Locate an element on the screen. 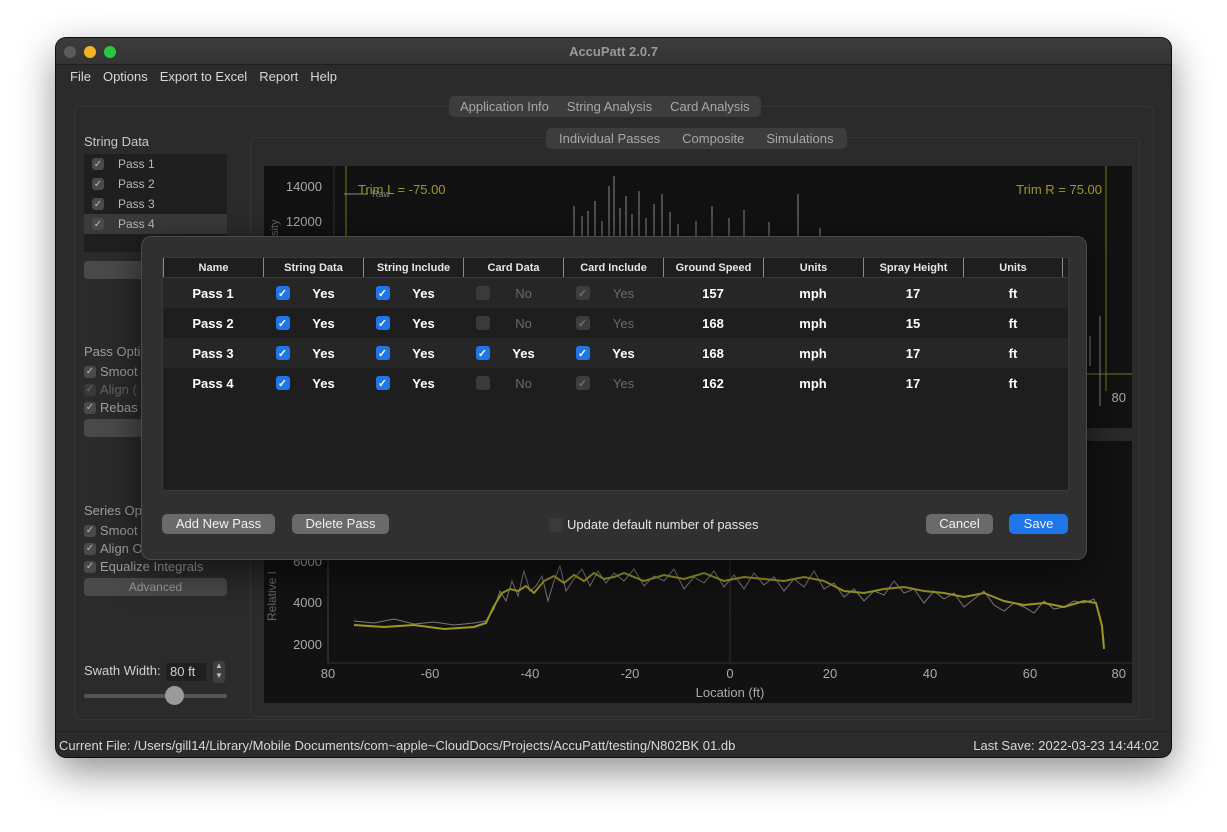 The height and width of the screenshot is (832, 1227). table-row: Pass 2 ✓ Yes ✓ Yes No ✓ Yes 168 mph 15 ft is located at coordinates (615, 323).